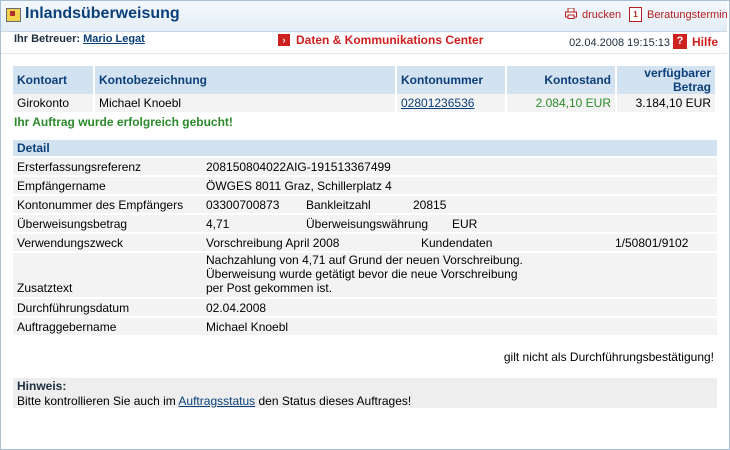  I want to click on extra-text-line: per Post gekommen ist., so click(269, 288).